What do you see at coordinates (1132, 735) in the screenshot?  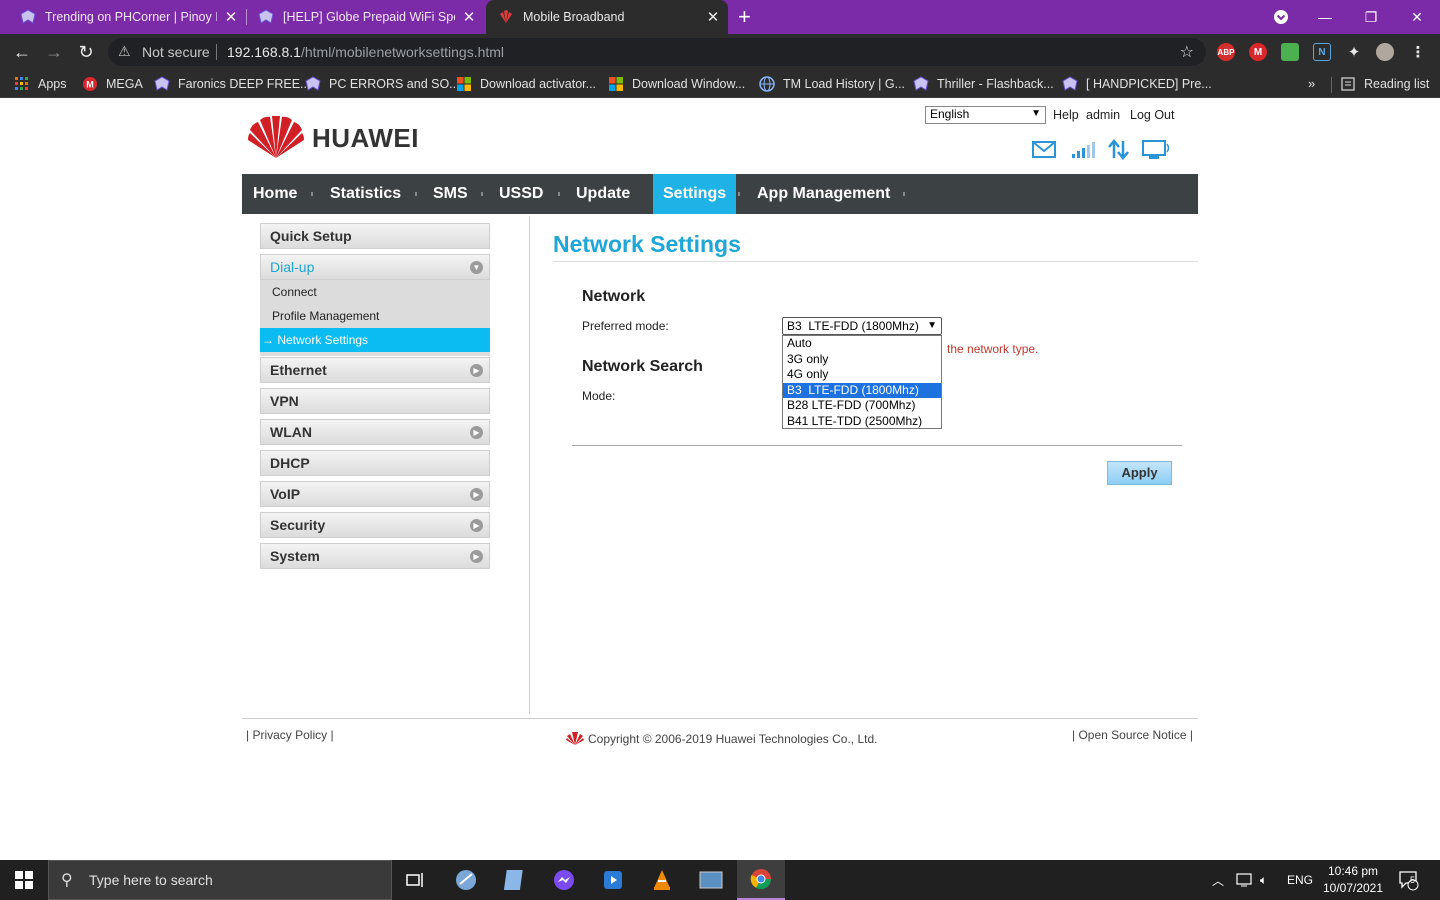 I see `open-source-notice-link: | Open Source Notice |` at bounding box center [1132, 735].